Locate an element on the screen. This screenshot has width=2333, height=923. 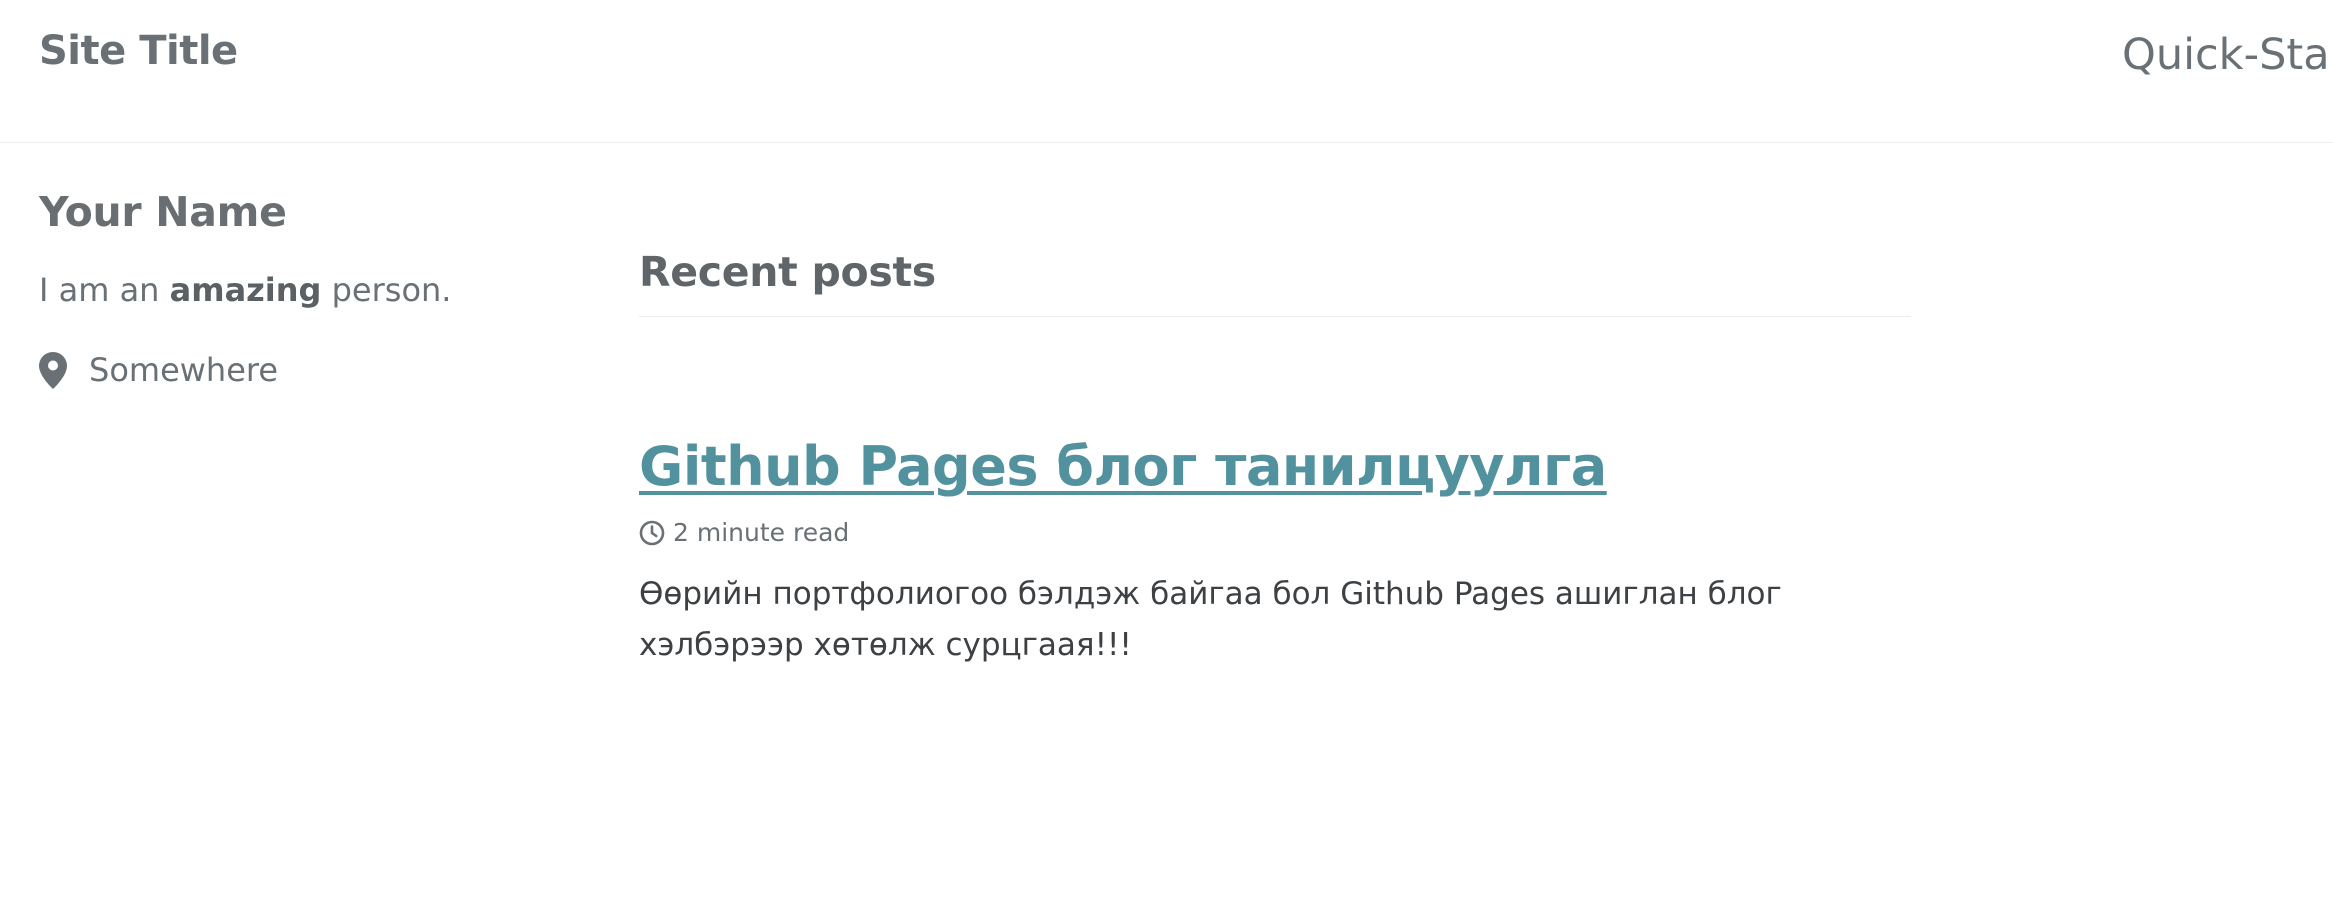
post-title-link: Github Pages блог танилцуулга is located at coordinates (1275, 466).